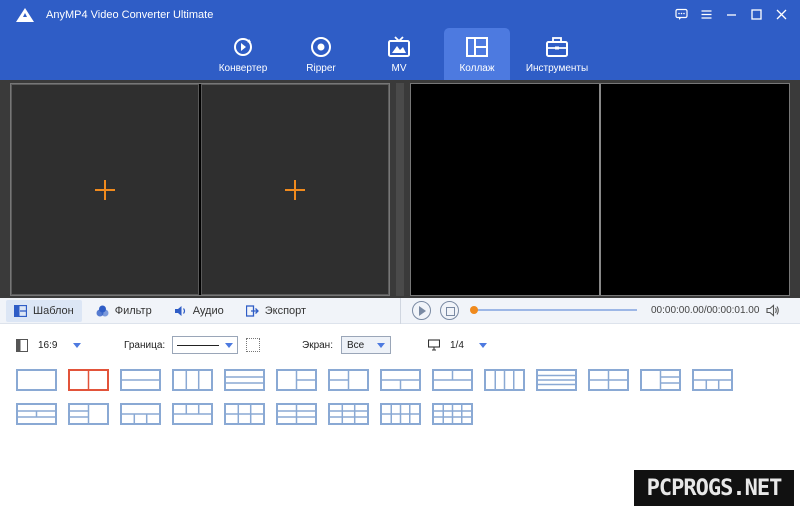 Image resolution: width=800 pixels, height=520 pixels. I want to click on template-split-top-bottom, so click(452, 380).